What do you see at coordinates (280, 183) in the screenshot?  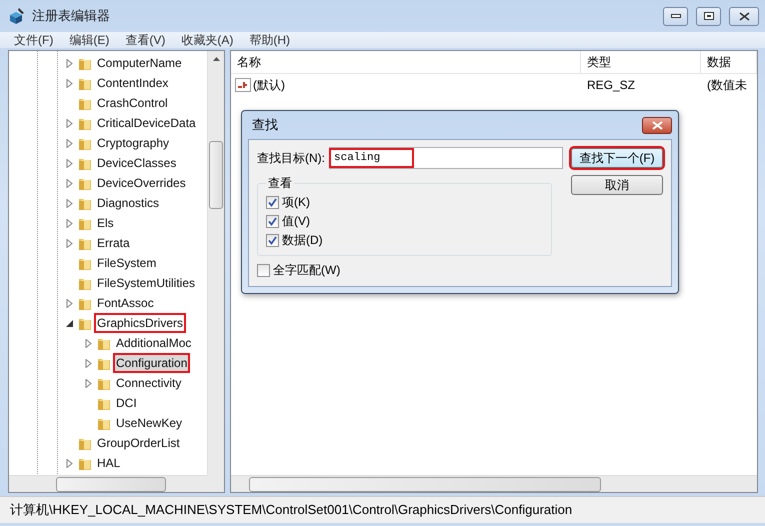 I see `group-title: 查看` at bounding box center [280, 183].